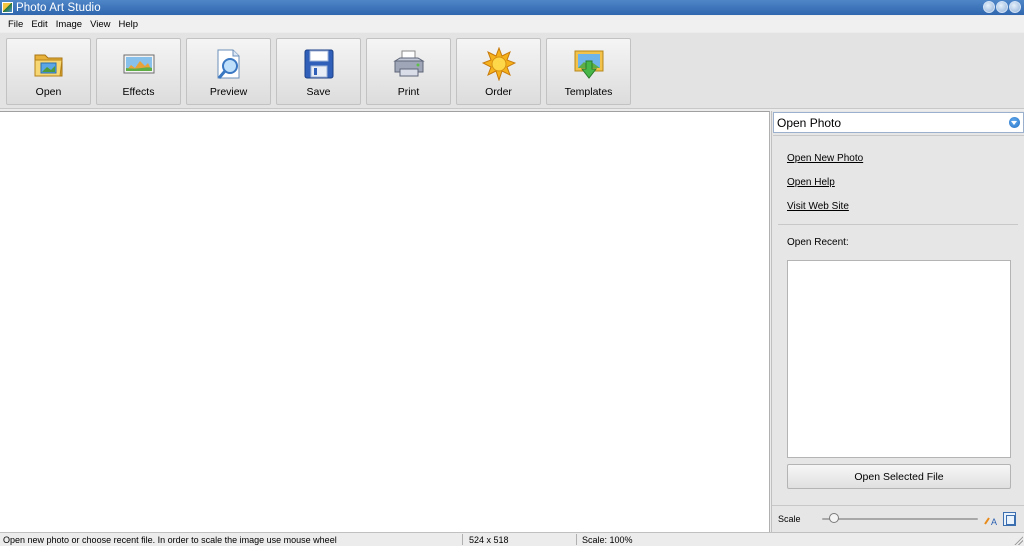 The image size is (1024, 546). I want to click on effects-button: Effects, so click(138, 71).